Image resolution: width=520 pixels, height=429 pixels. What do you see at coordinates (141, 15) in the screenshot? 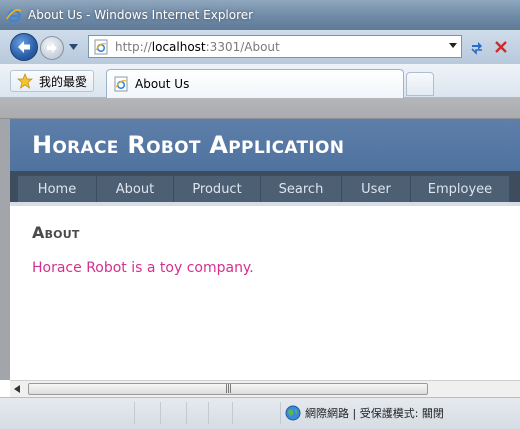
I see `window-title: About Us - Windows Internet Explorer` at bounding box center [141, 15].